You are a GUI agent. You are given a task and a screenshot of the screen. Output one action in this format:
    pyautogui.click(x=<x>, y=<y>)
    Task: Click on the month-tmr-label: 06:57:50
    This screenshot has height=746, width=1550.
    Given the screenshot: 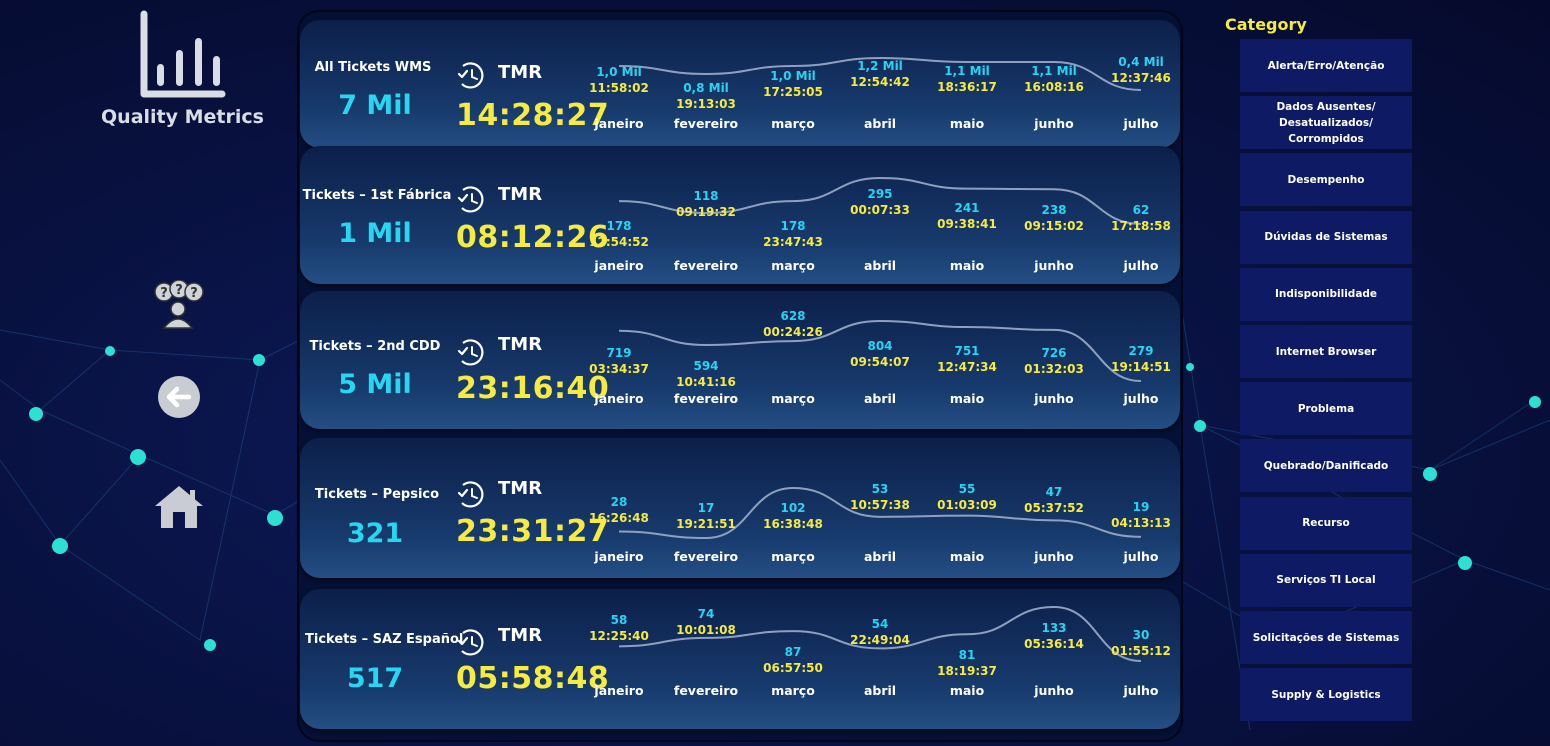 What is the action you would take?
    pyautogui.click(x=793, y=668)
    